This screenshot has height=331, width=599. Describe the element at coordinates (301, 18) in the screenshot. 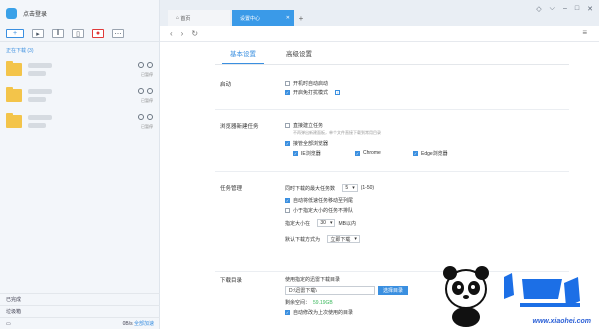

I see `new-tab-button: +` at that location.